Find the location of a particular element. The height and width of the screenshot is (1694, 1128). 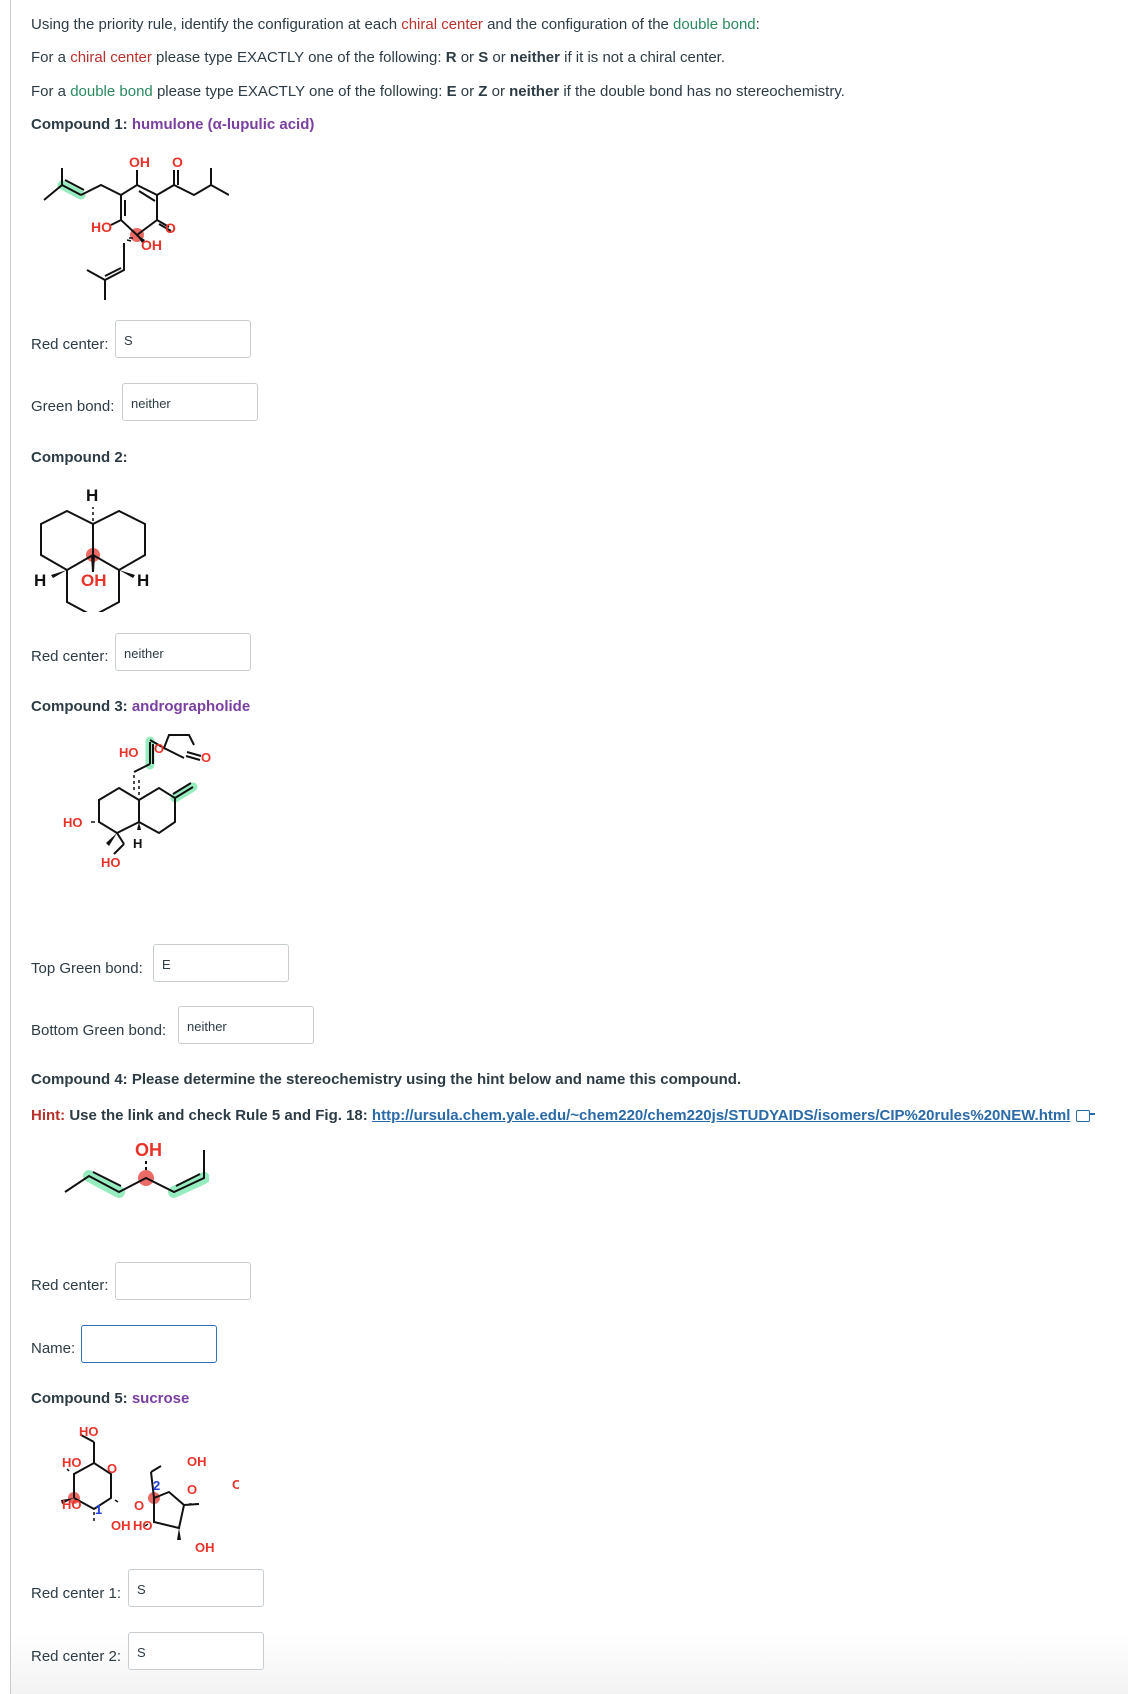

compound-1-green-bond-label: Green bond: is located at coordinates (73, 406).